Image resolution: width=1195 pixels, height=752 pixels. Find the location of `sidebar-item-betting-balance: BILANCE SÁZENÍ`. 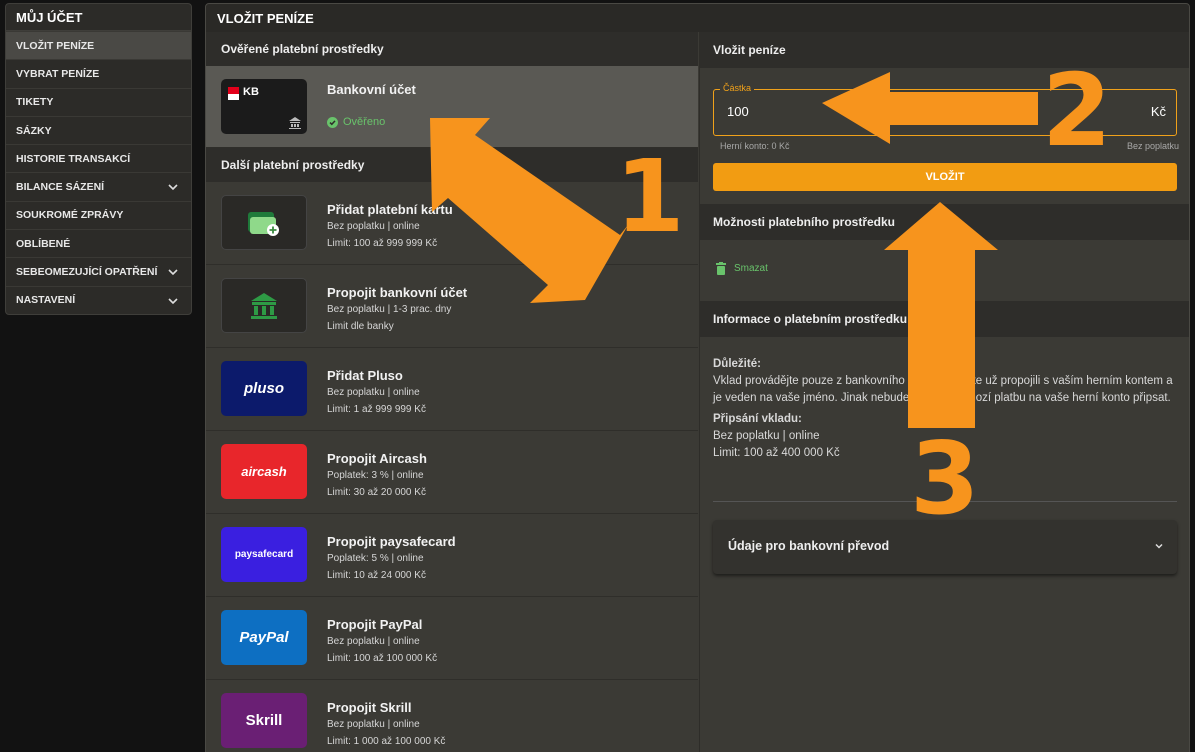

sidebar-item-betting-balance: BILANCE SÁZENÍ is located at coordinates (98, 186).